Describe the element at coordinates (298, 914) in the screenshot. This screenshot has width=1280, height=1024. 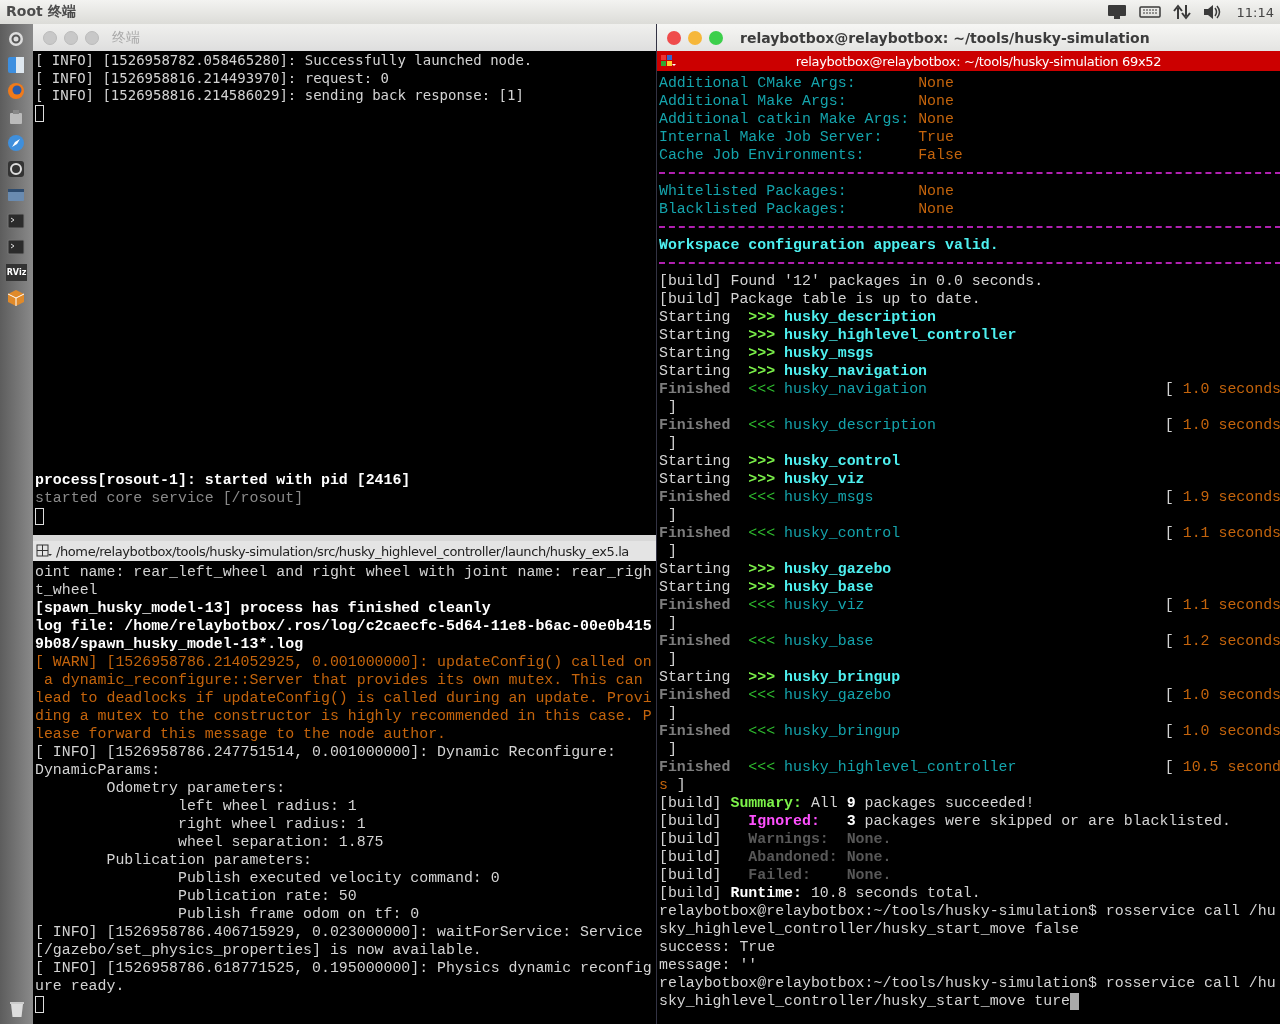
I see `terminal-text: Publish frame odom on tf: 0` at that location.